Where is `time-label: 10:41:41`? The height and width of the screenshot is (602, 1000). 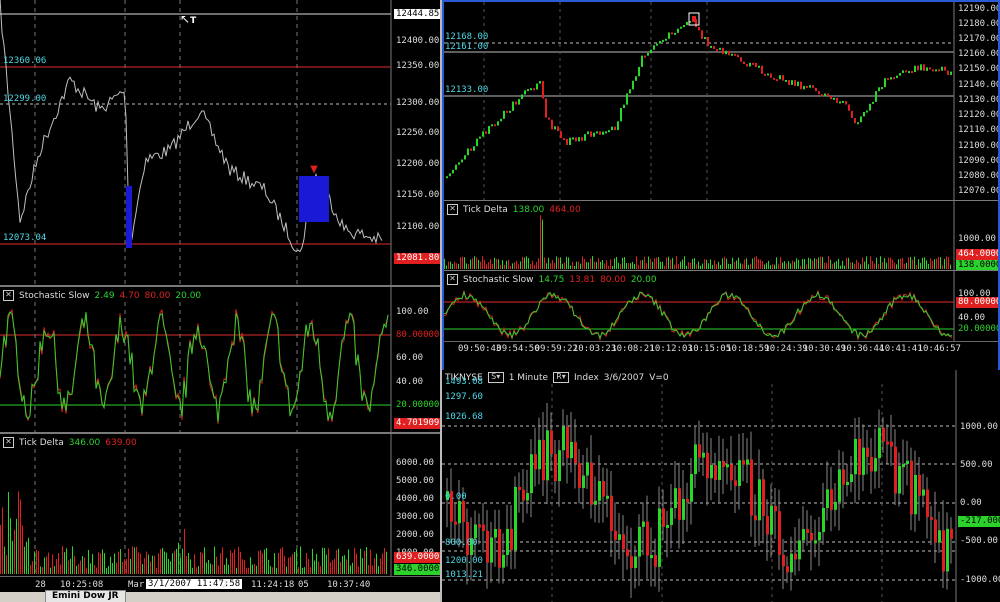 time-label: 10:41:41 is located at coordinates (901, 349).